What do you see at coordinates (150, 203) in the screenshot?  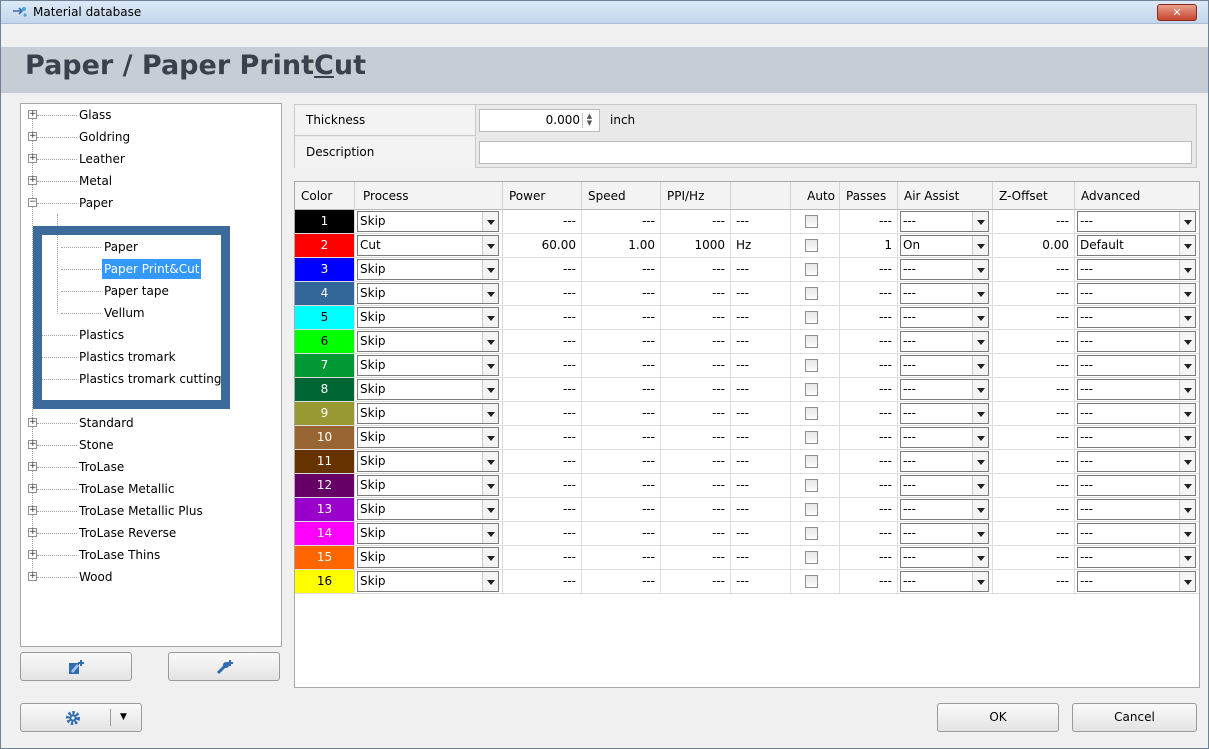 I see `tree-item: − Paper` at bounding box center [150, 203].